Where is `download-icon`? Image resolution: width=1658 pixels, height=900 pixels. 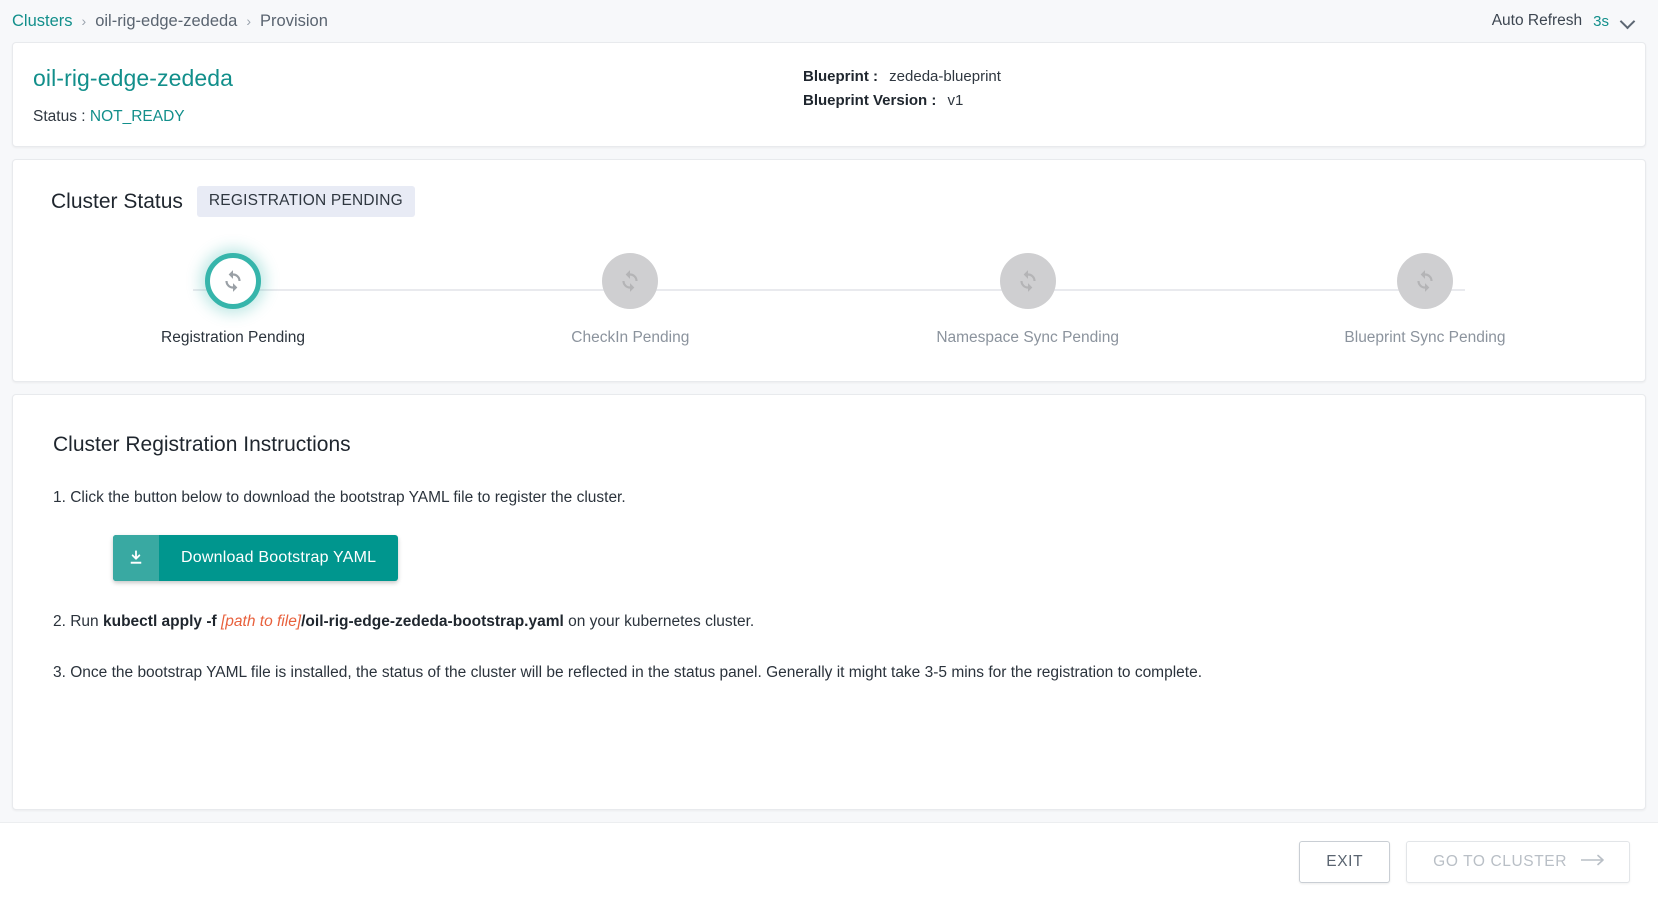
download-icon is located at coordinates (136, 557).